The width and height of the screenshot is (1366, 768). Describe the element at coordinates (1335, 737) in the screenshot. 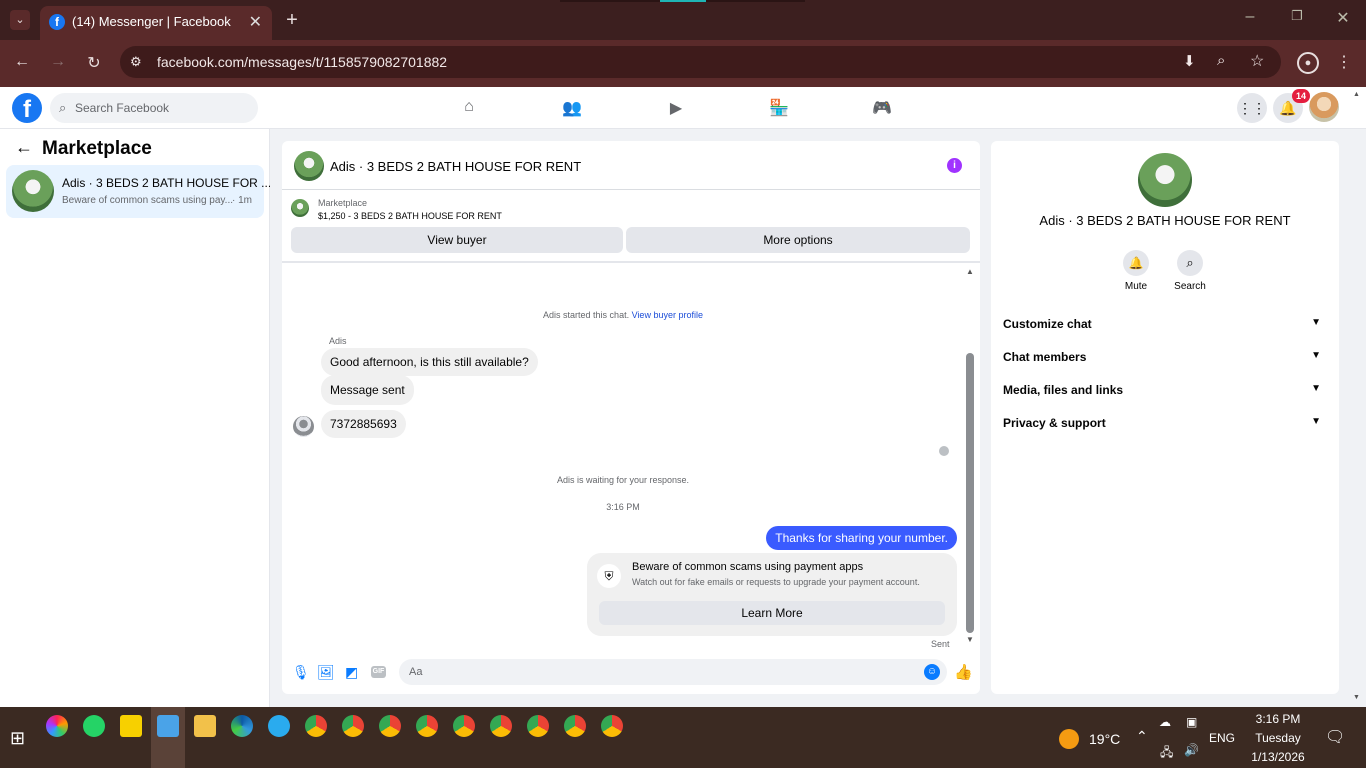

I see `notification-center-icon: 🗨` at that location.